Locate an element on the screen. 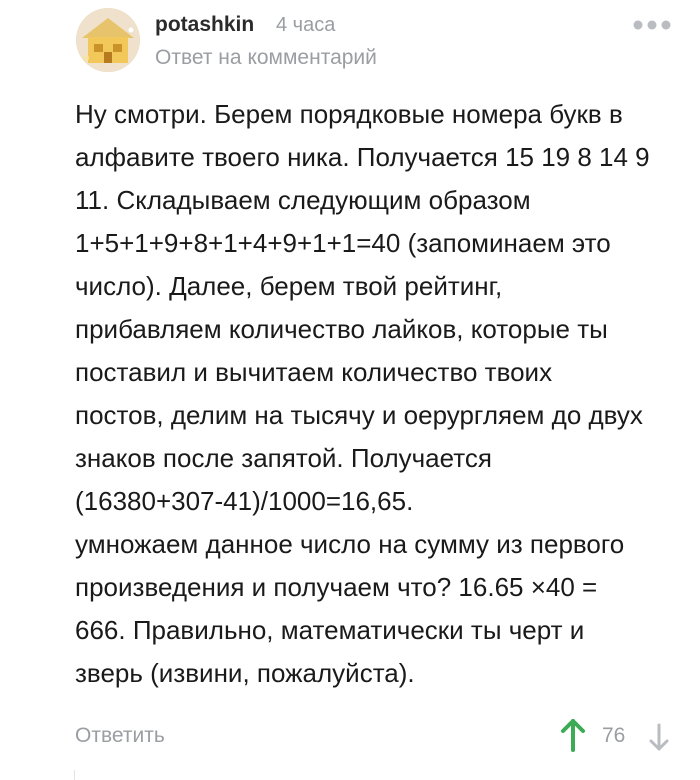 The image size is (700, 780). comment-line: число). Далее, берем твой рейтинг, is located at coordinates (289, 286).